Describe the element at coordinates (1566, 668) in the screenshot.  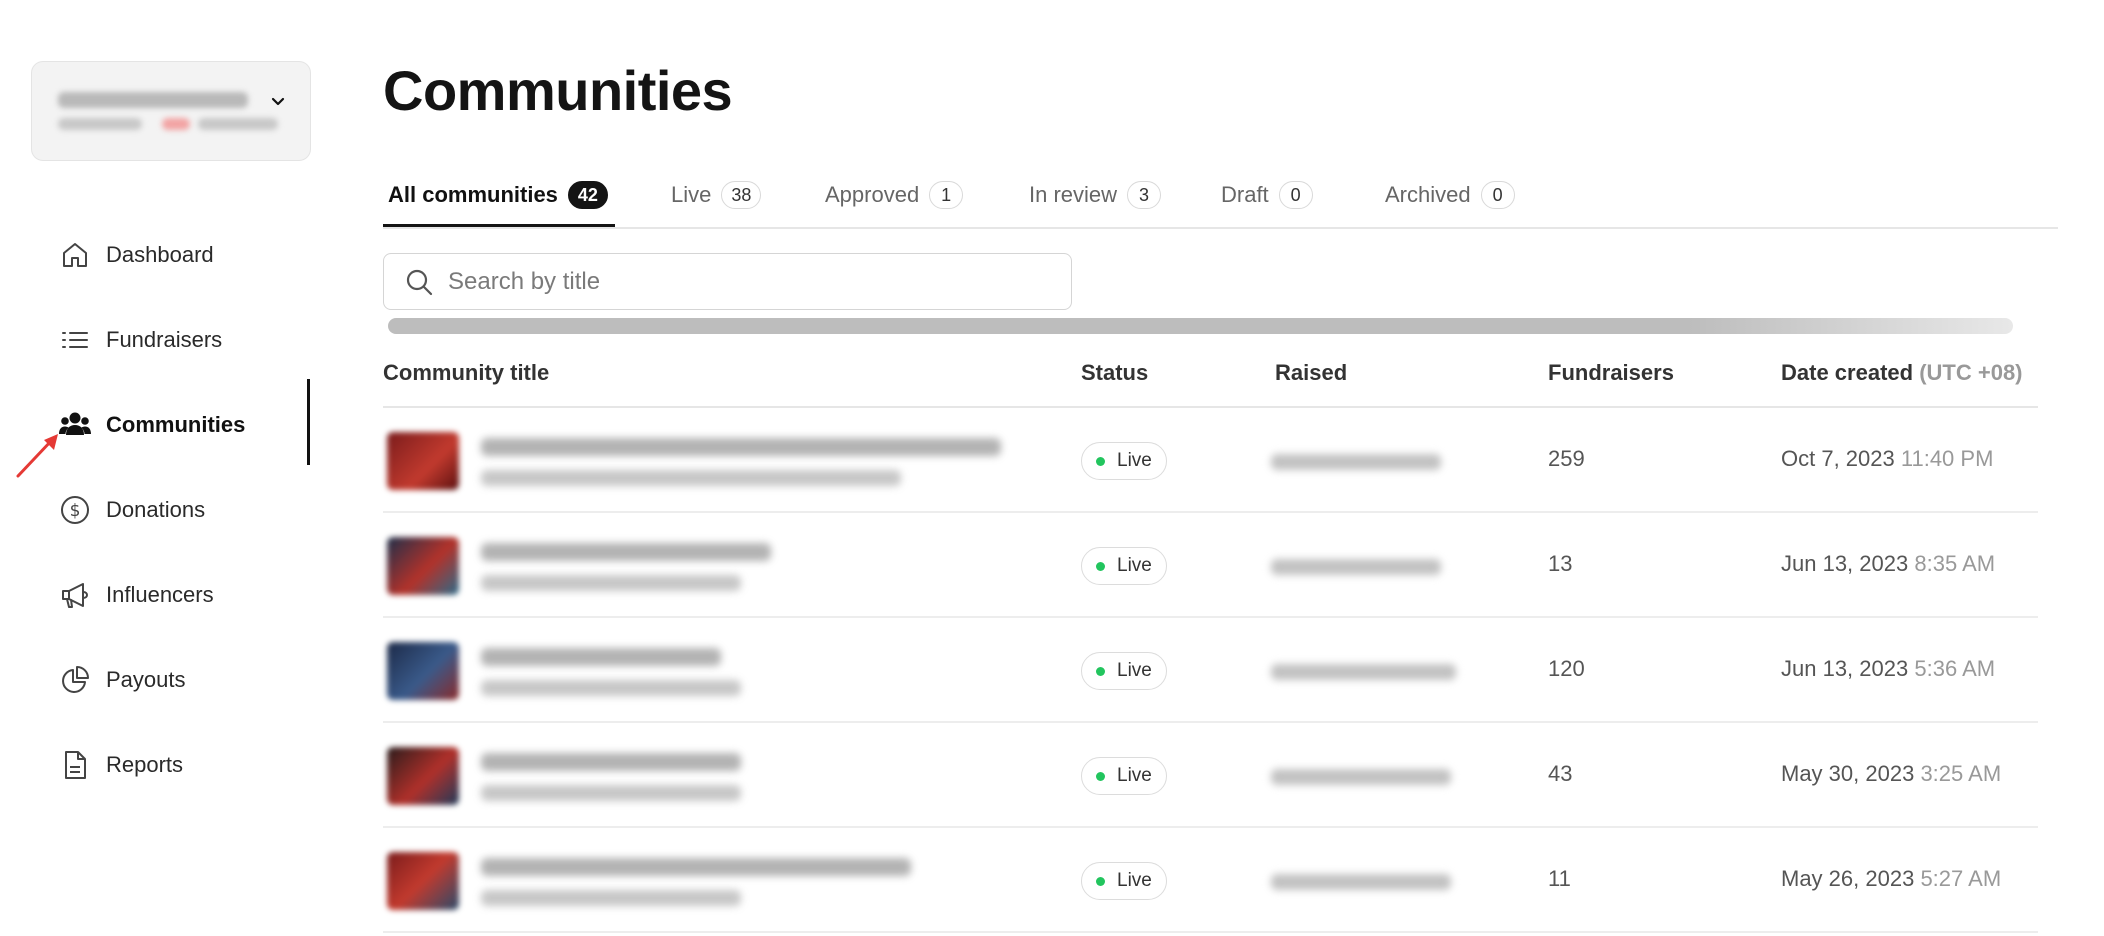
I see `fundraisers-count: 120` at that location.